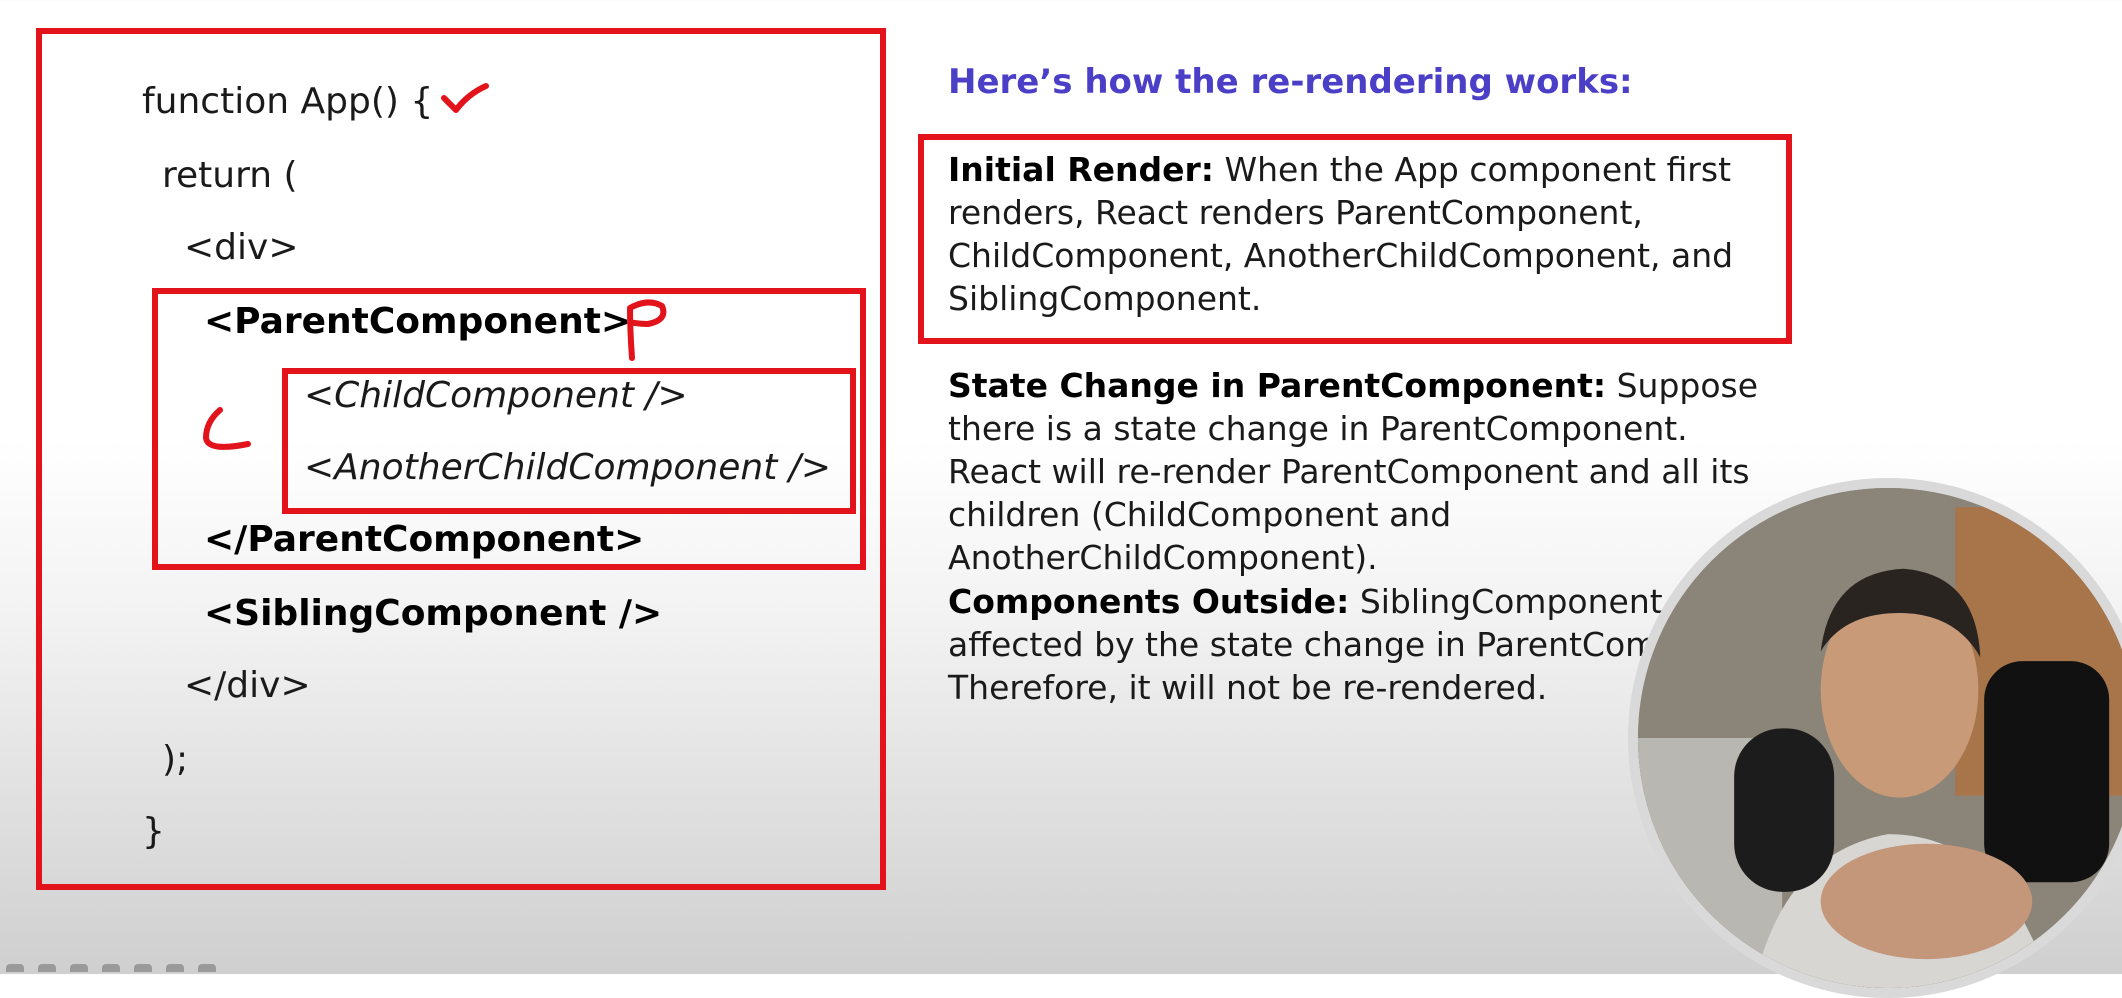 The image size is (2122, 998). Describe the element at coordinates (568, 467) in the screenshot. I see `code-line-another-child: <AnotherChildComponent />` at that location.